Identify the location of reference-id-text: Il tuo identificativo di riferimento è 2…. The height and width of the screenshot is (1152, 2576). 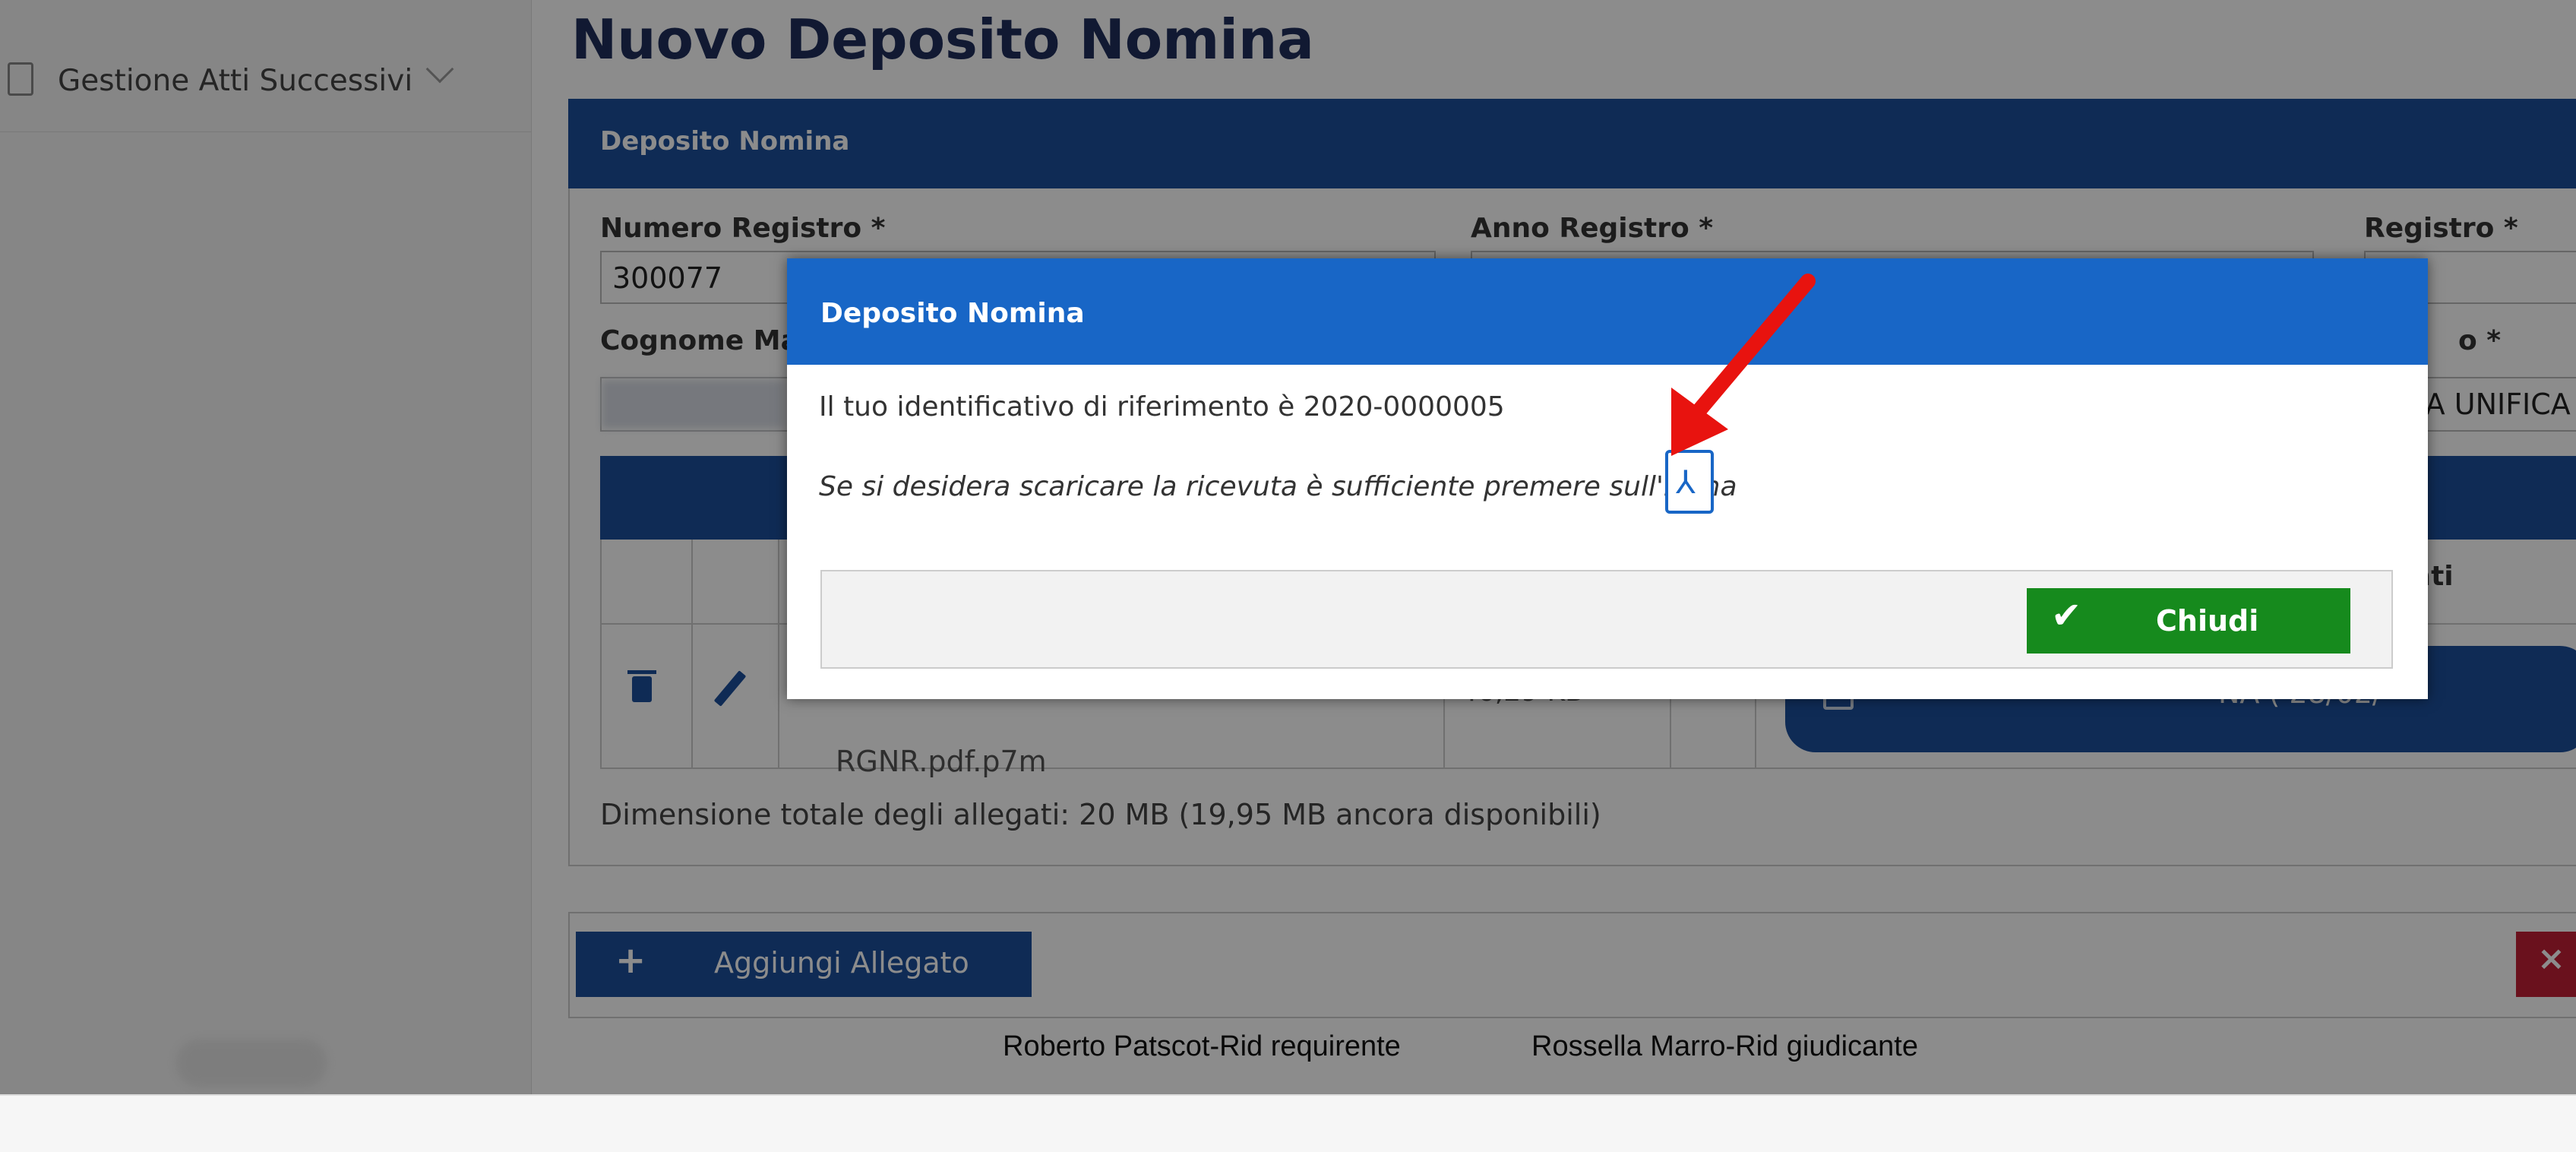
(1162, 407).